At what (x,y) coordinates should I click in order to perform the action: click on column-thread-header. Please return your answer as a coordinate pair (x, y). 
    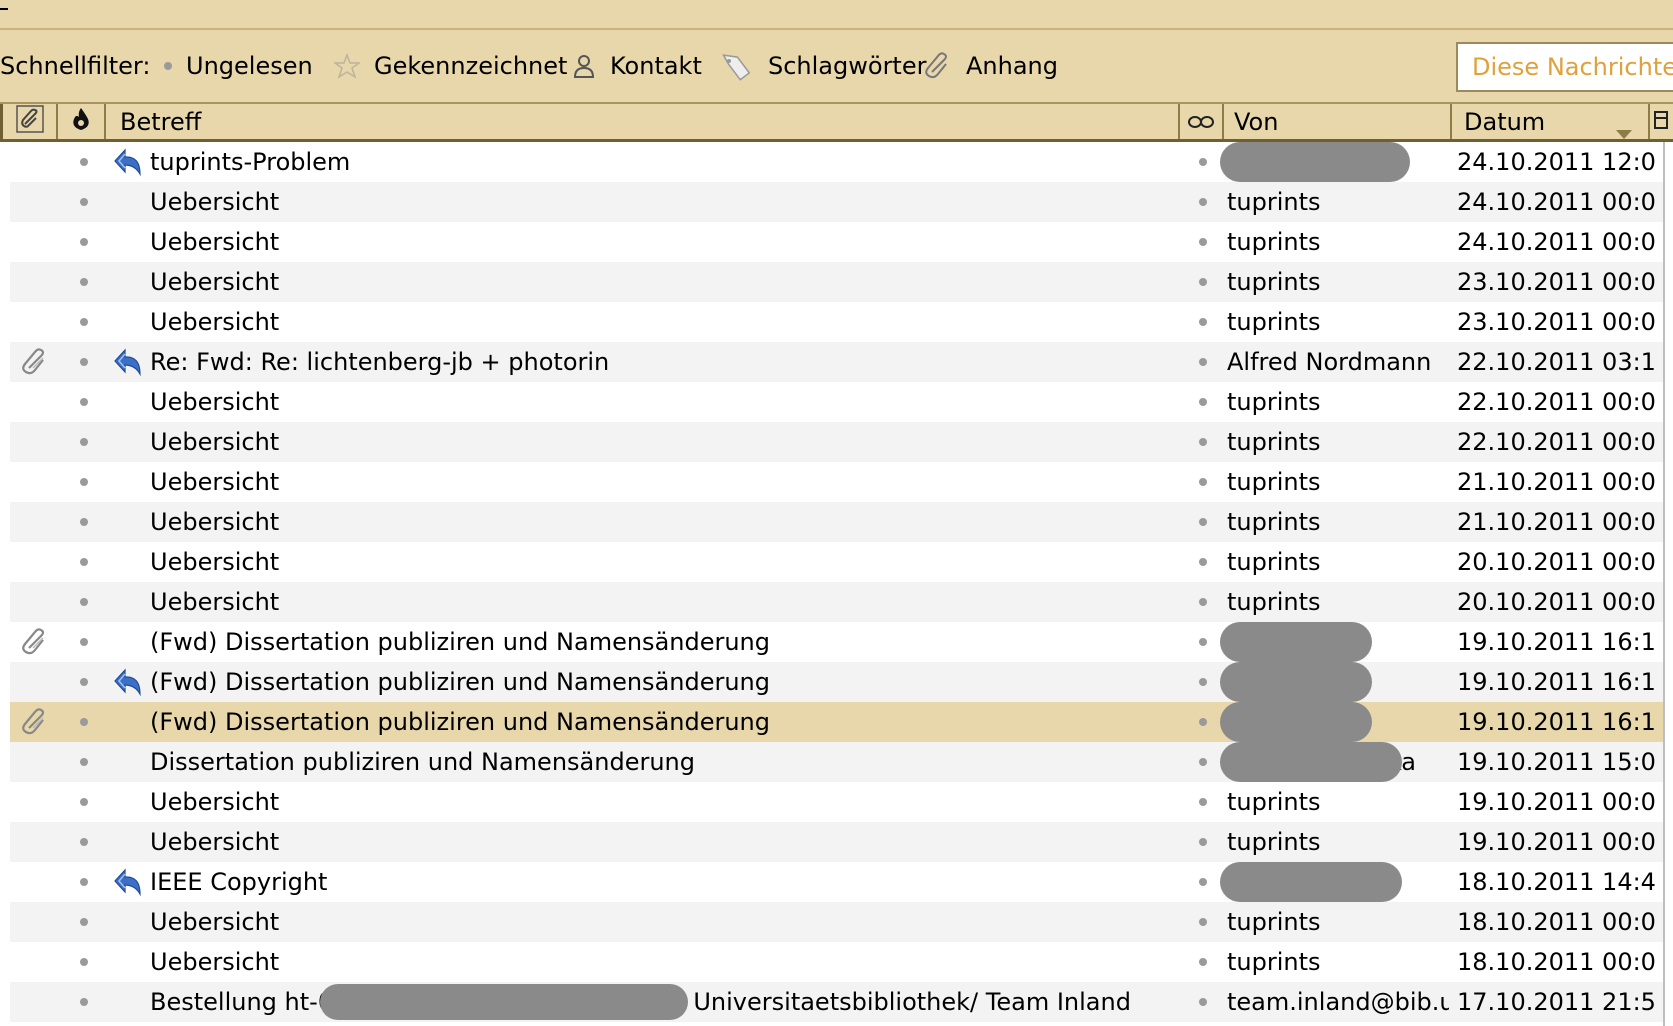
    Looking at the image, I should click on (1202, 121).